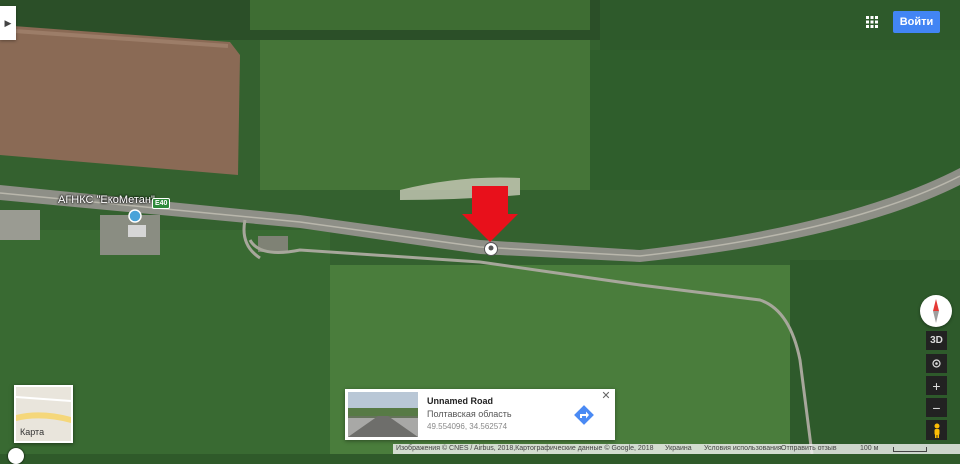 The width and height of the screenshot is (960, 464). What do you see at coordinates (584, 415) in the screenshot?
I see `directions-icon` at bounding box center [584, 415].